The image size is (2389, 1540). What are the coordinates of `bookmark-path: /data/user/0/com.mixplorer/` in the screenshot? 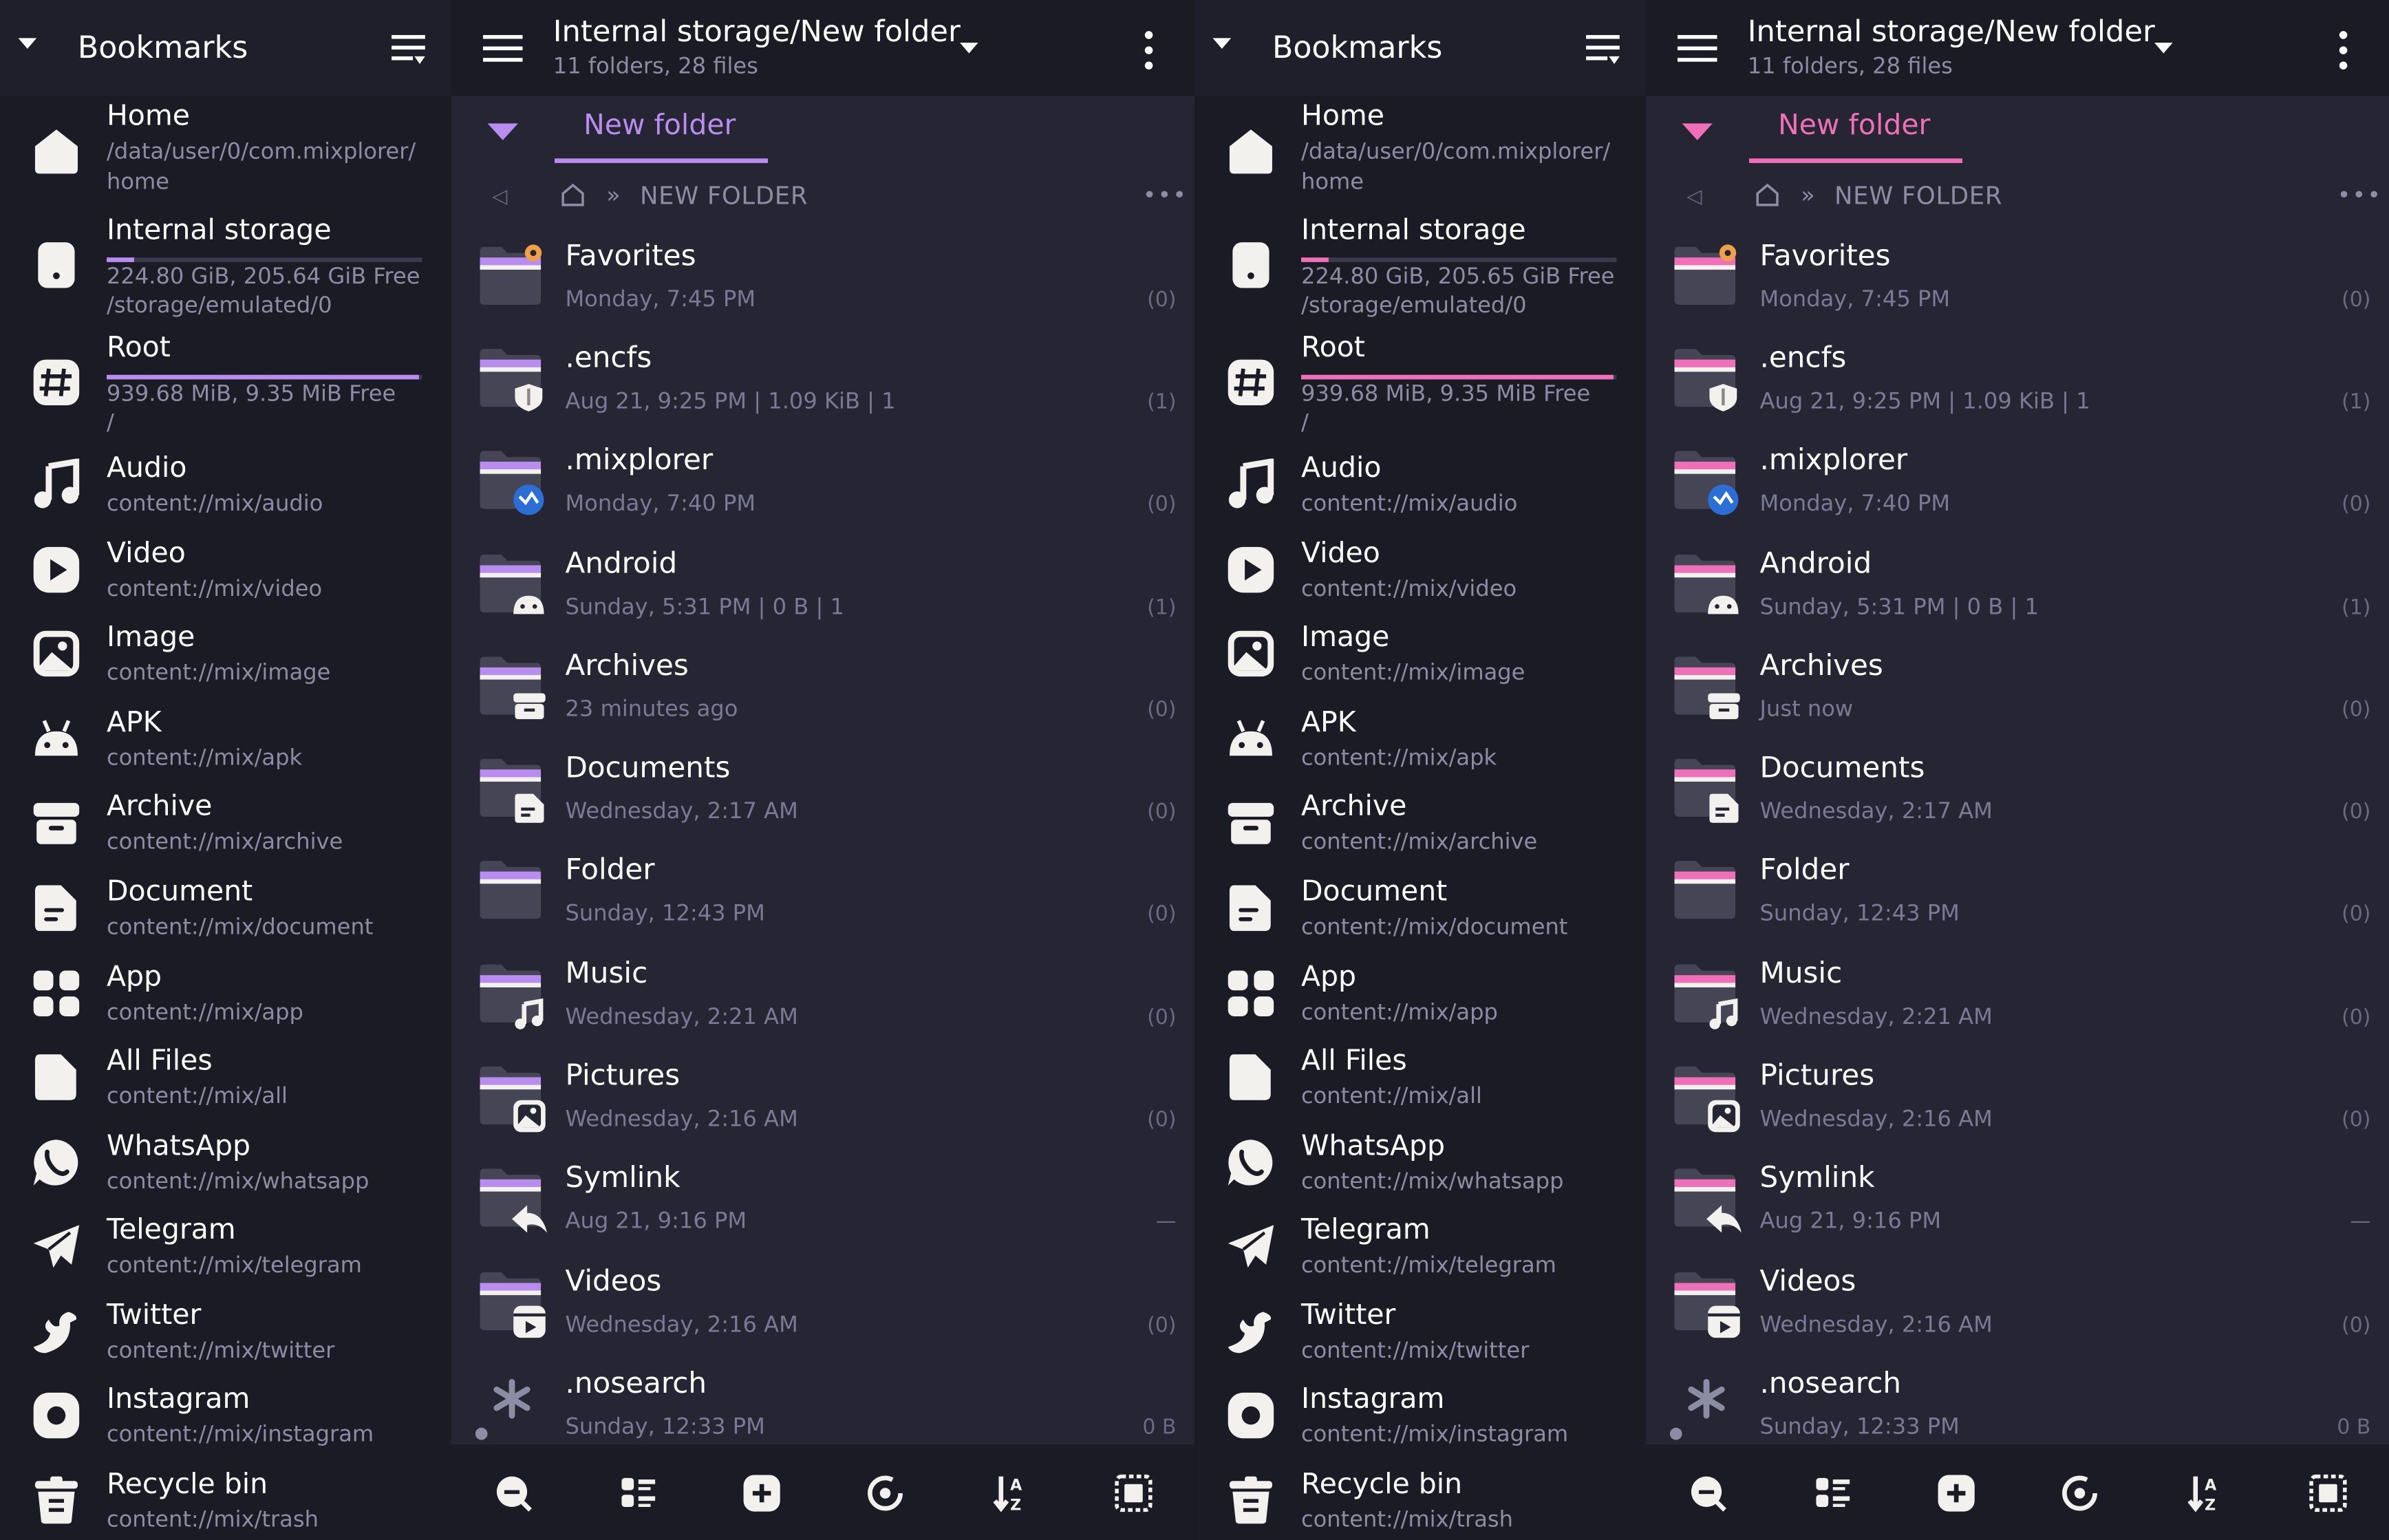 It's located at (1456, 152).